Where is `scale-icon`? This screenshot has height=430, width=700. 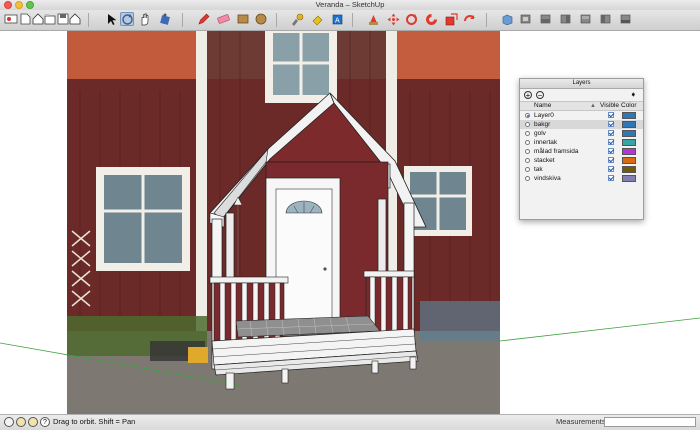 scale-icon is located at coordinates (451, 19).